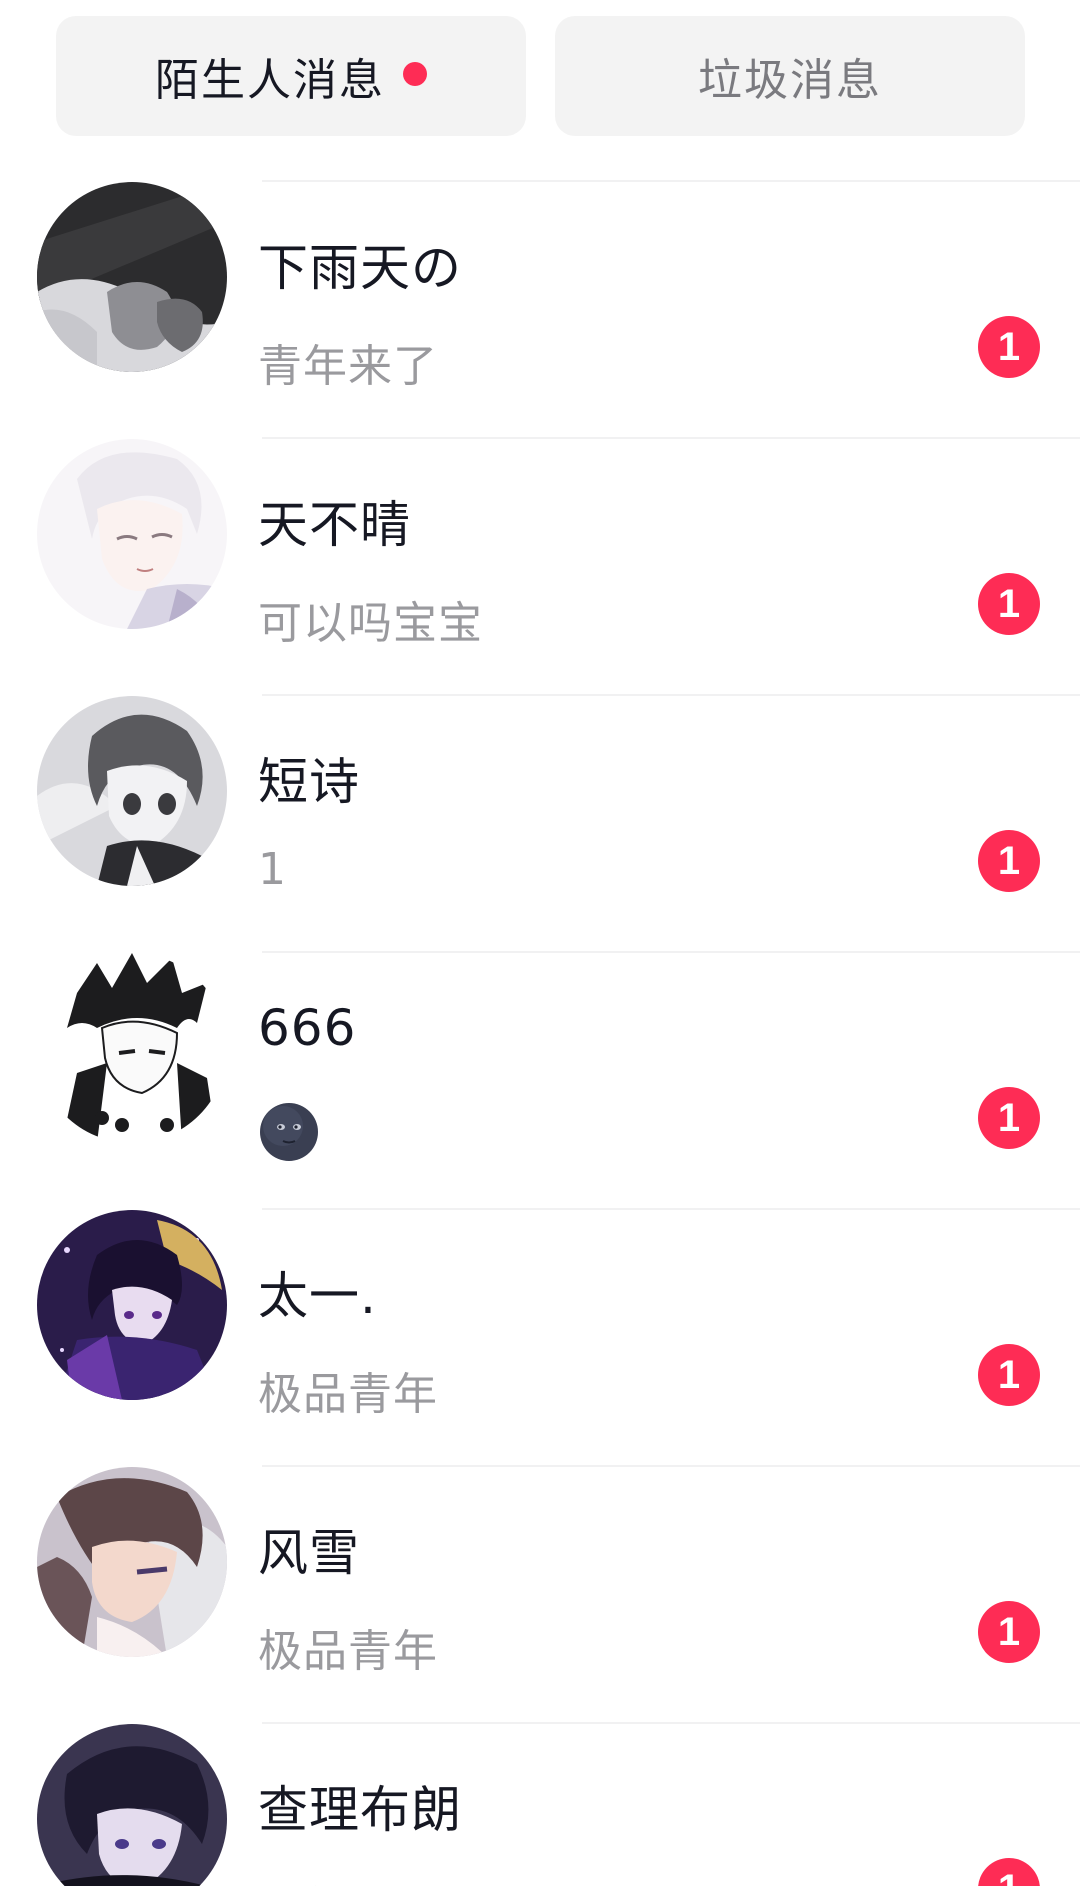 This screenshot has height=1886, width=1080. What do you see at coordinates (540, 1804) in the screenshot?
I see `conversation-row: 查理布朗 青年来 占 可试卖 1` at bounding box center [540, 1804].